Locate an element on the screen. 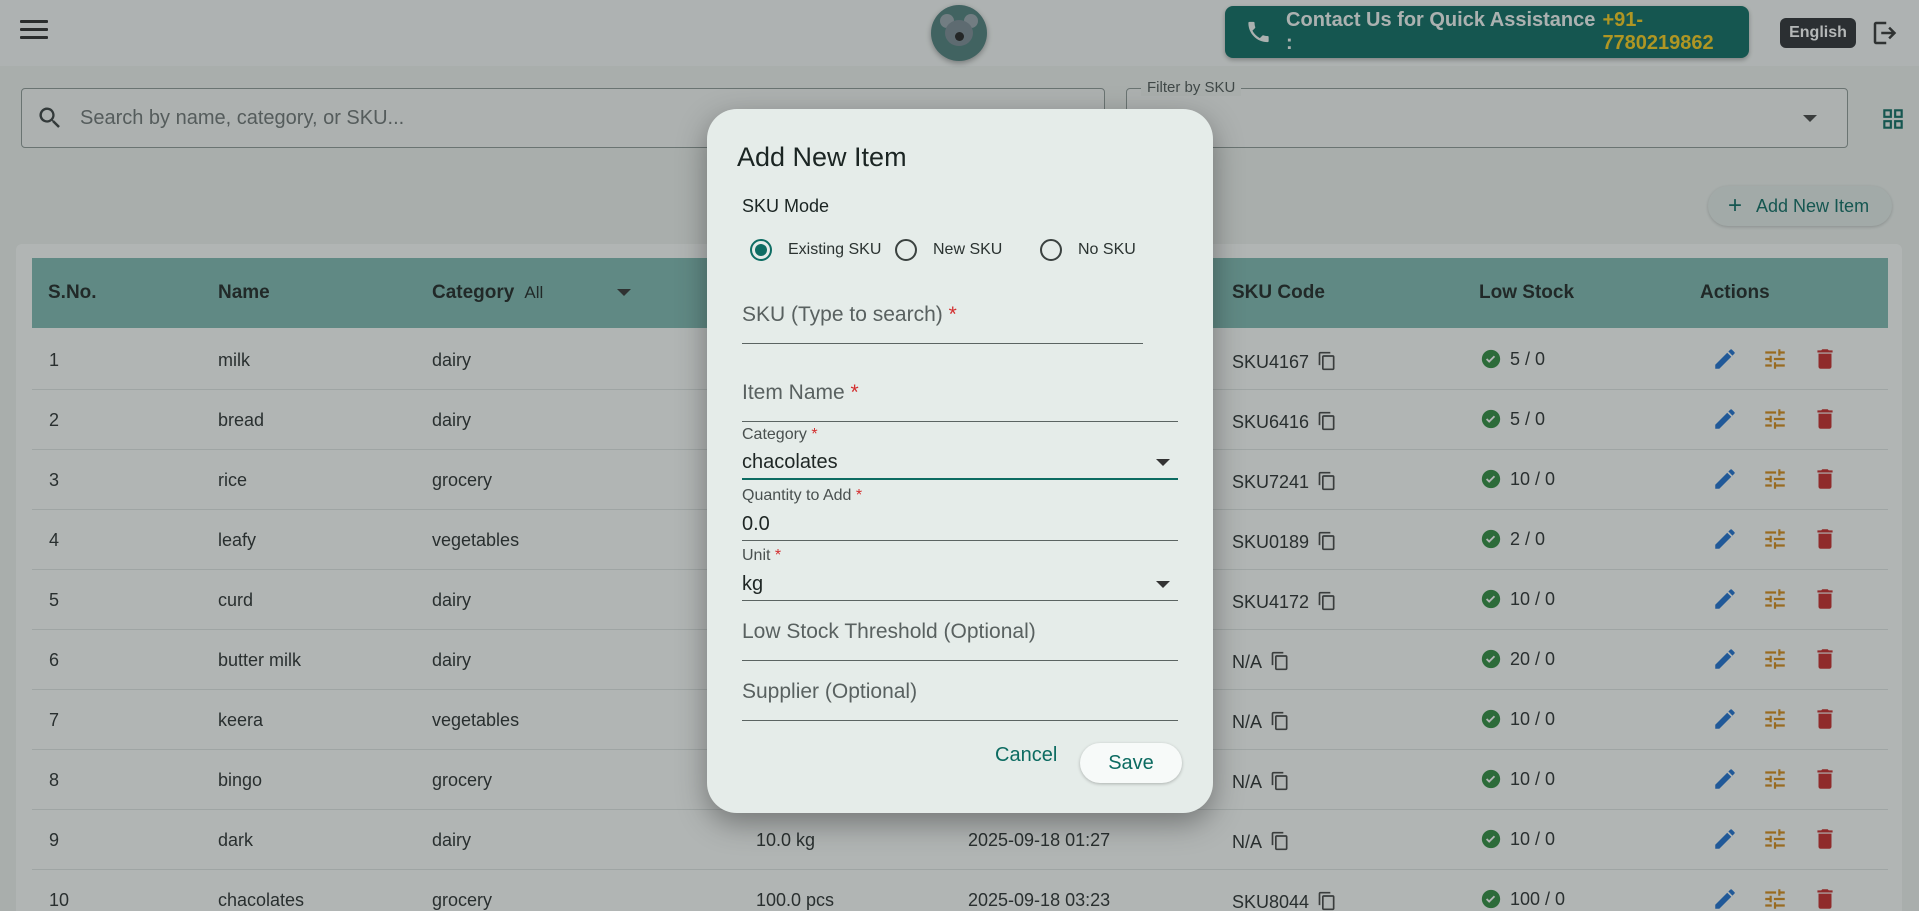 Image resolution: width=1919 pixels, height=911 pixels. save-button: Save is located at coordinates (1131, 763).